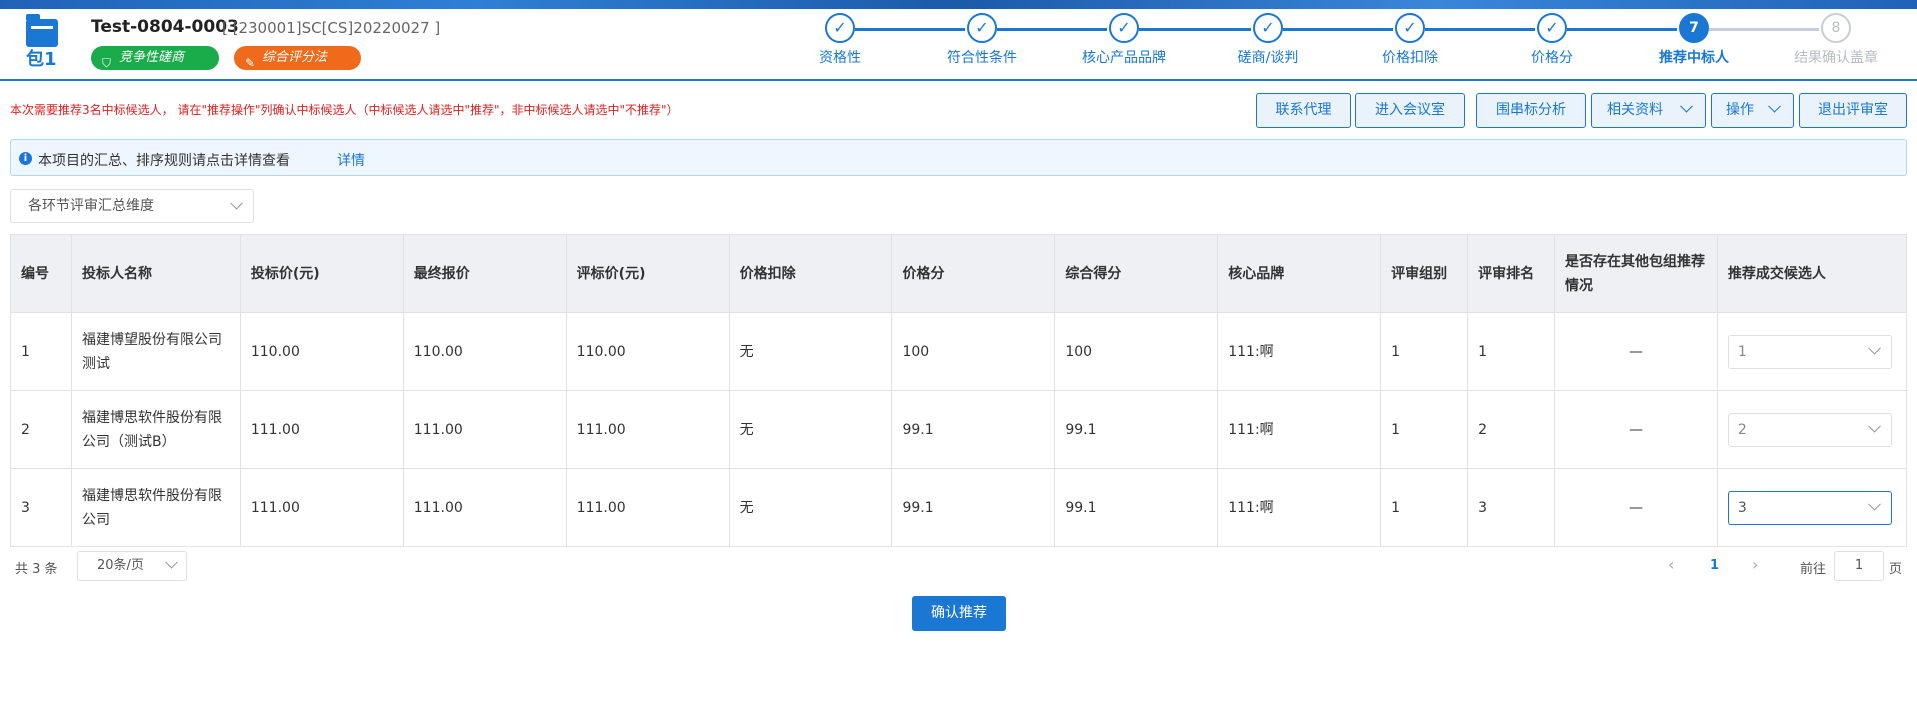 The image size is (1917, 726). What do you see at coordinates (41, 273) in the screenshot?
I see `col-header-no: 编号` at bounding box center [41, 273].